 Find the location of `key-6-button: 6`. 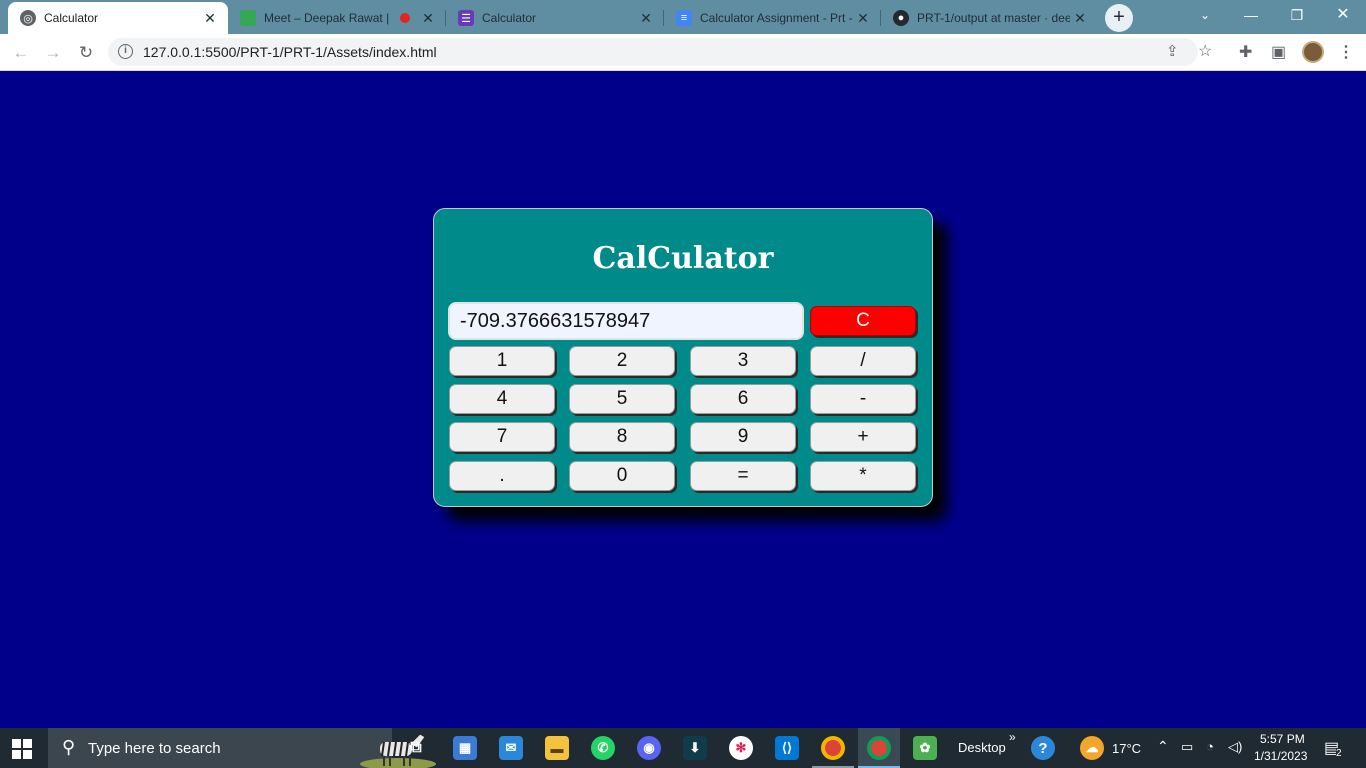

key-6-button: 6 is located at coordinates (743, 399).